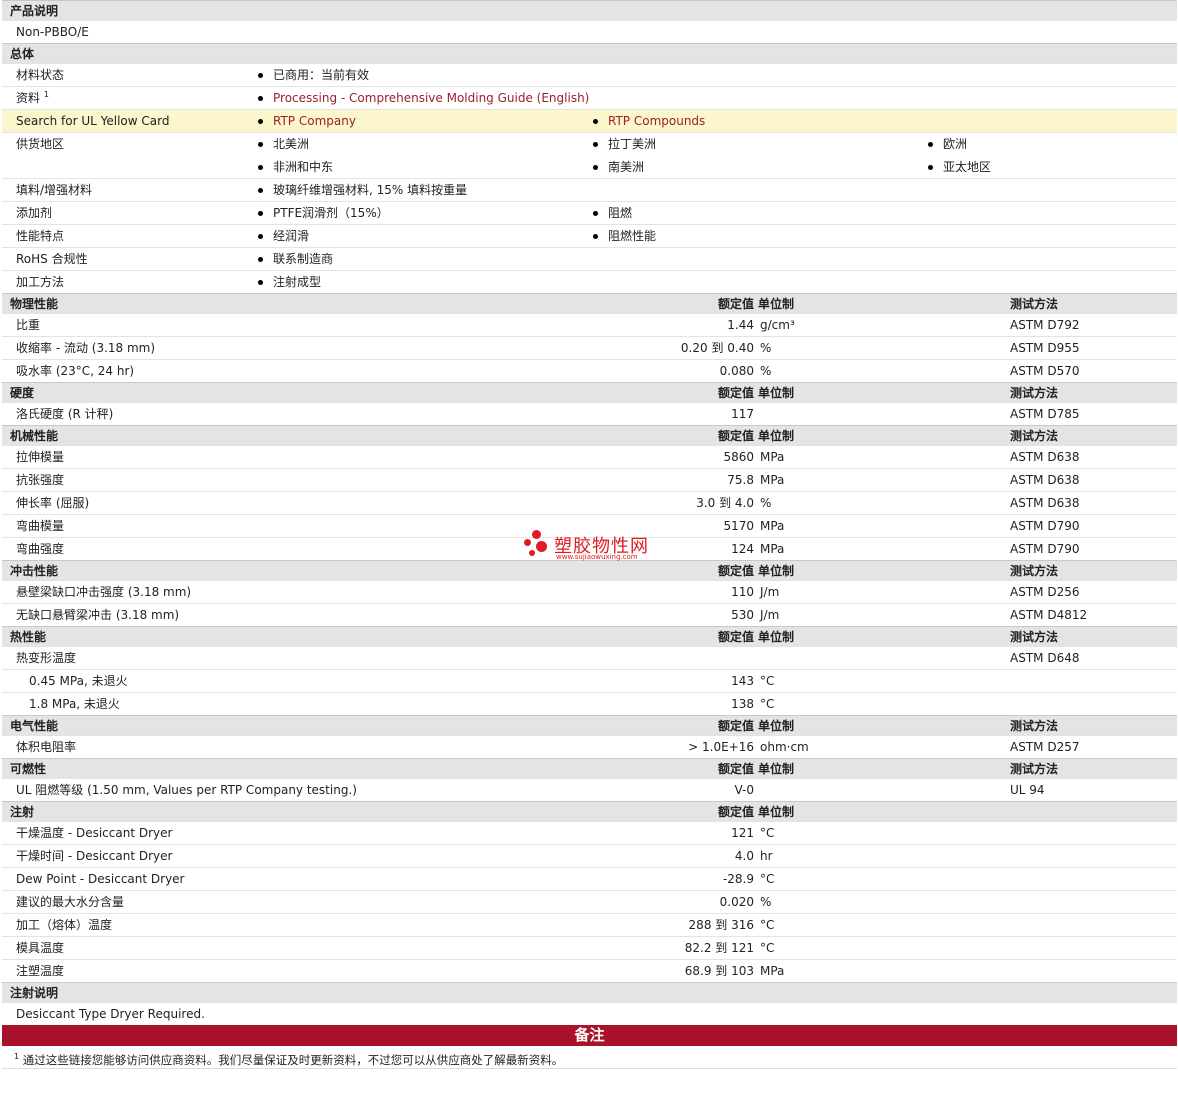 The width and height of the screenshot is (1178, 1093). I want to click on property-row: 加工（熔体）温度 288 到 316 °C, so click(589, 924).